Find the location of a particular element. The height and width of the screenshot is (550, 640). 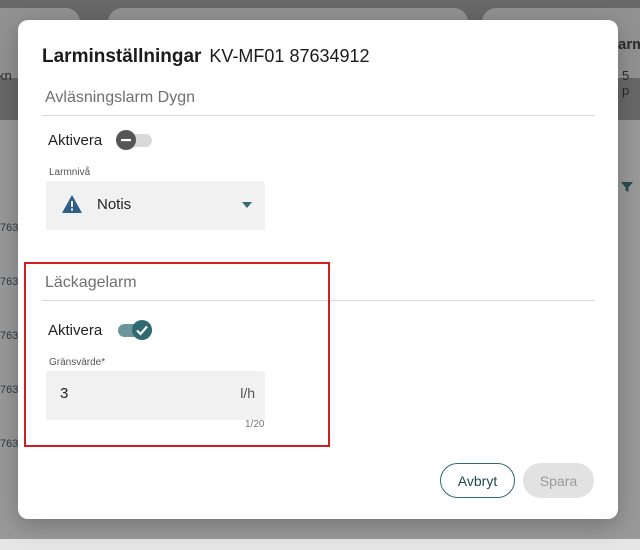

dialog-title: Larminställningar is located at coordinates (122, 56).